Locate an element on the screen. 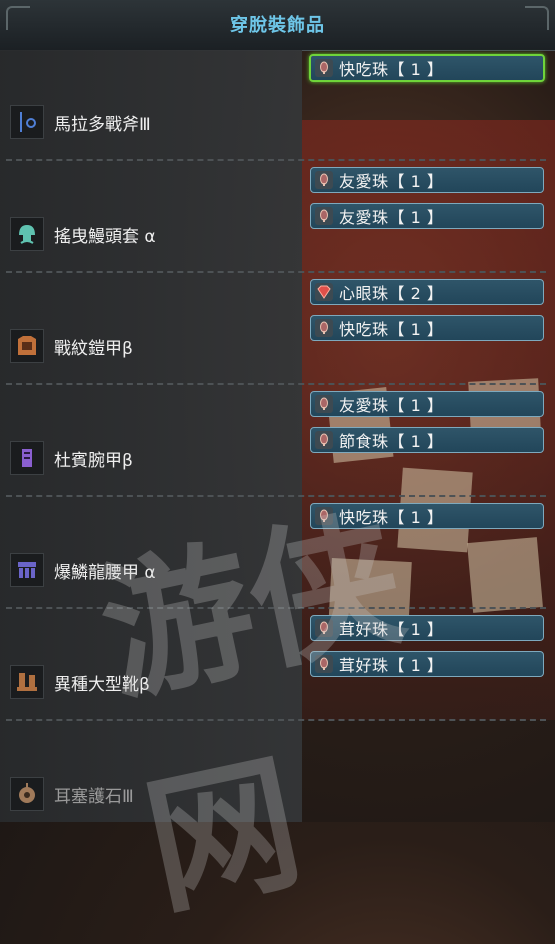  decoration-slot: 心眼珠【 2 】 is located at coordinates (427, 292).